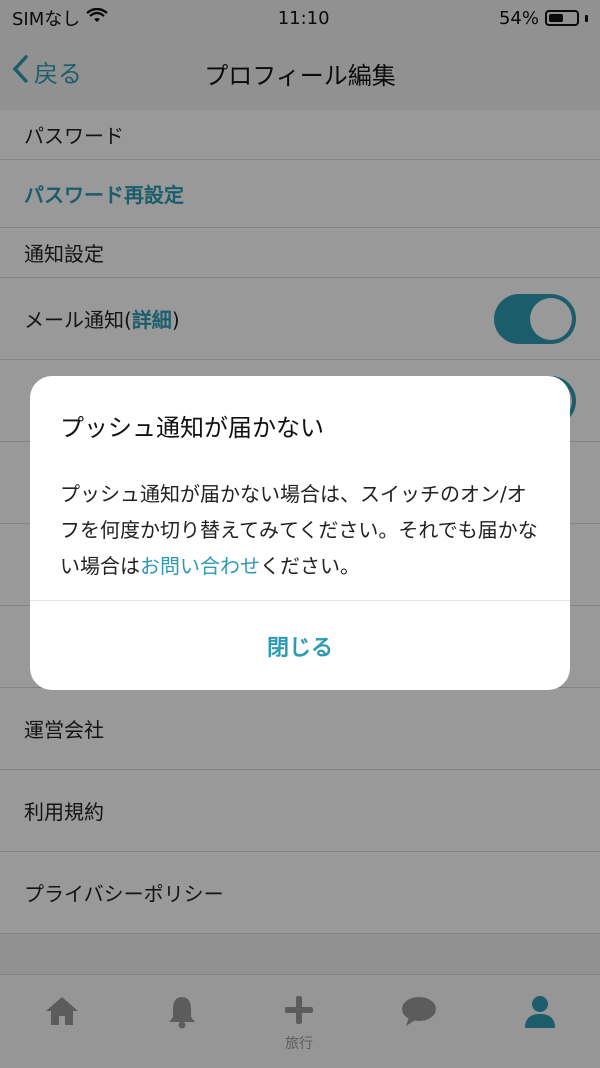 The height and width of the screenshot is (1068, 600). I want to click on inquiry-link: お問い合わせ, so click(200, 566).